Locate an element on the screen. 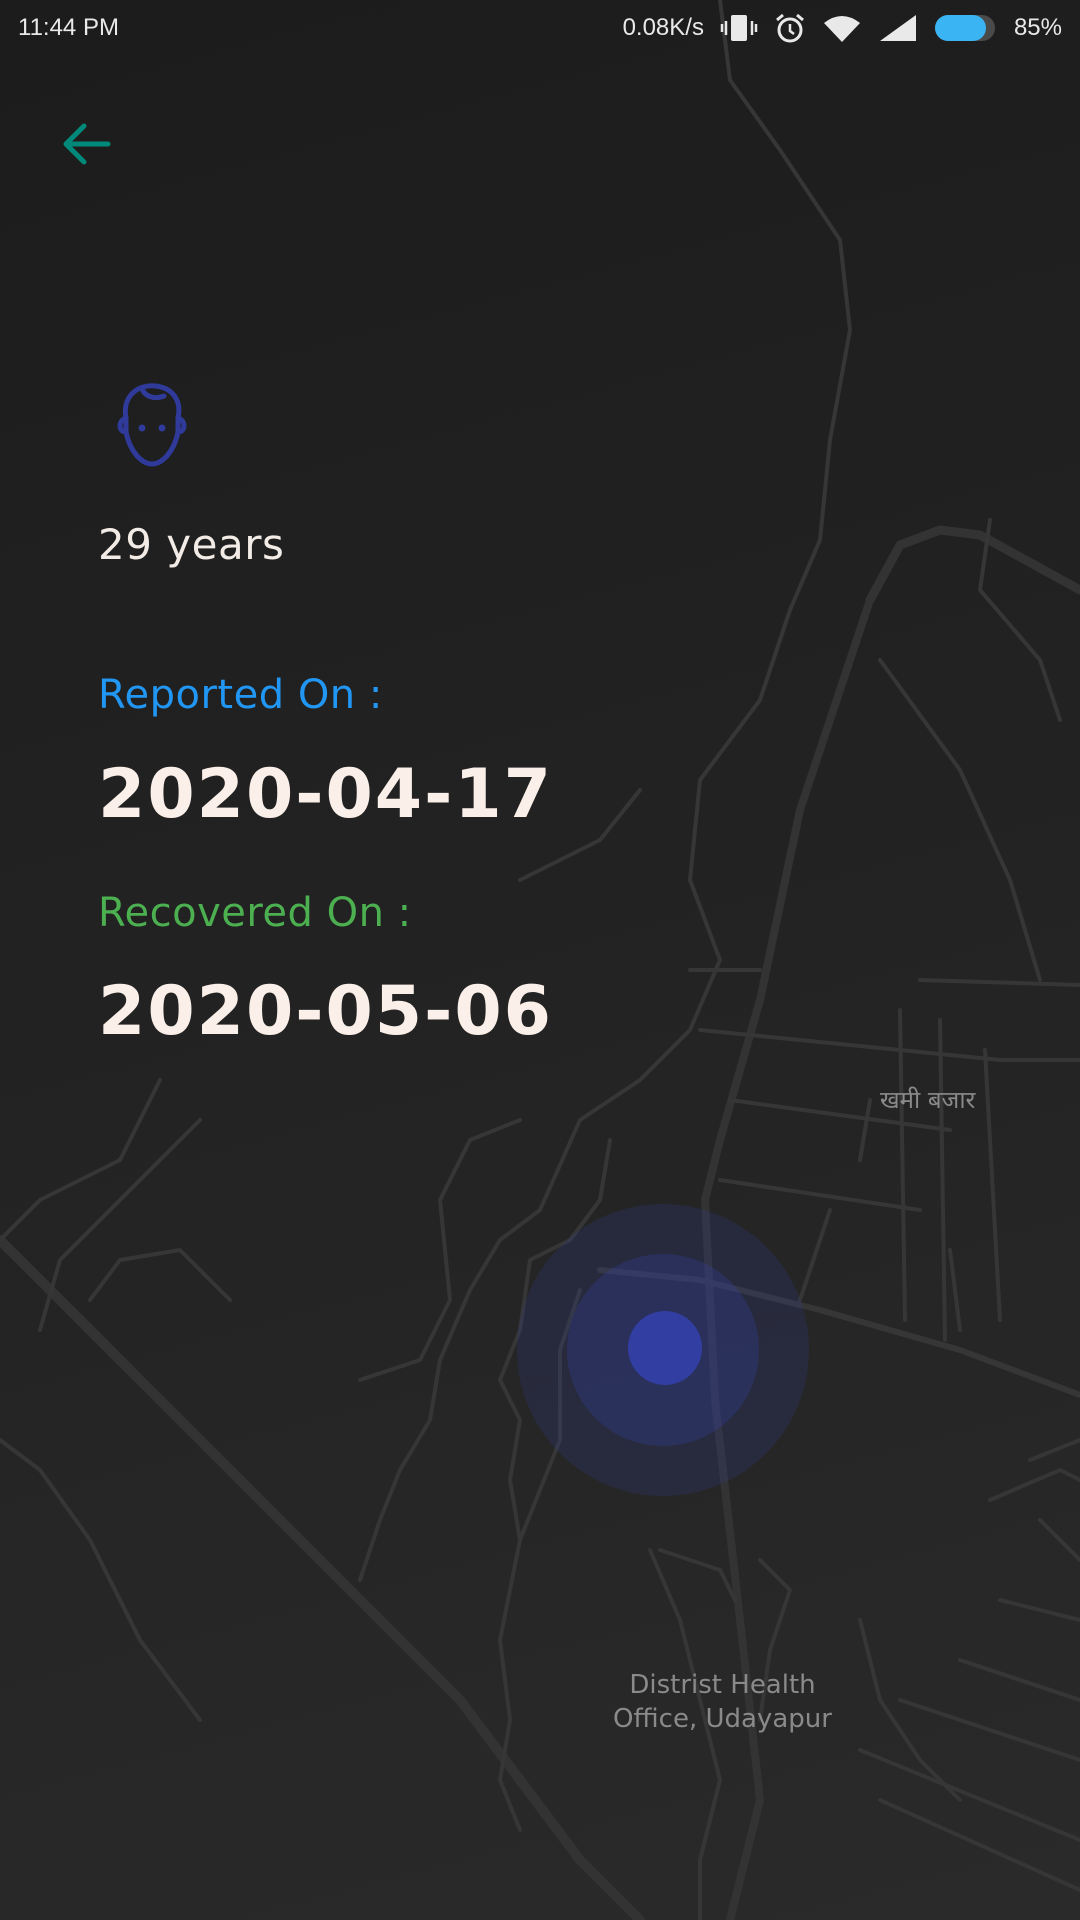 This screenshot has width=1080, height=1920. recovered-on-label: Recovered On : is located at coordinates (255, 913).